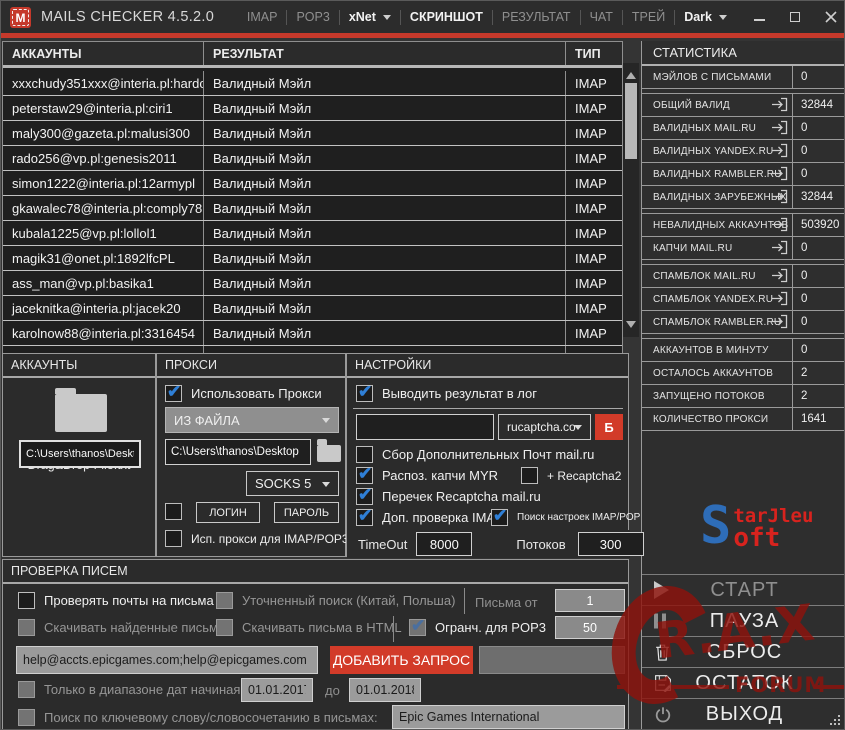 The height and width of the screenshot is (730, 845). What do you see at coordinates (795, 17) in the screenshot?
I see `maximize-button` at bounding box center [795, 17].